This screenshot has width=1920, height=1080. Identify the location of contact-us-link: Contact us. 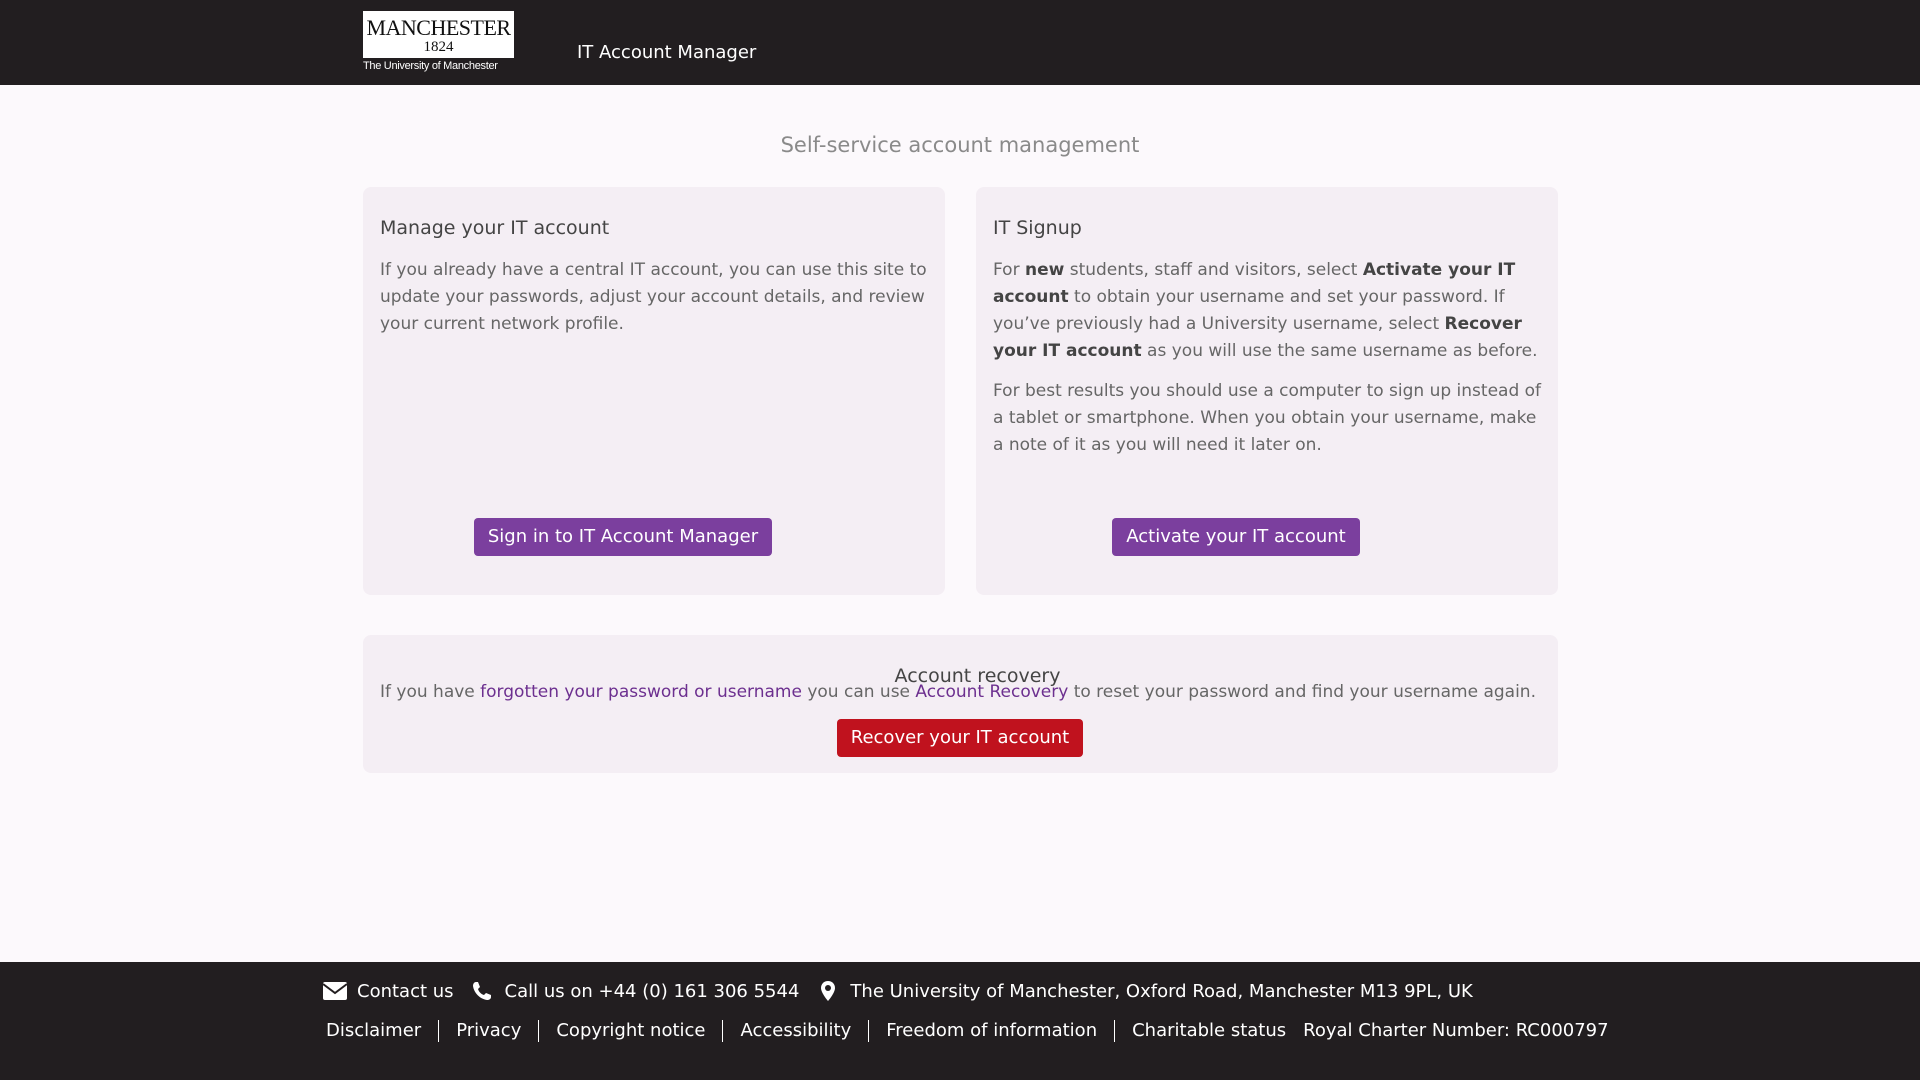
(405, 991).